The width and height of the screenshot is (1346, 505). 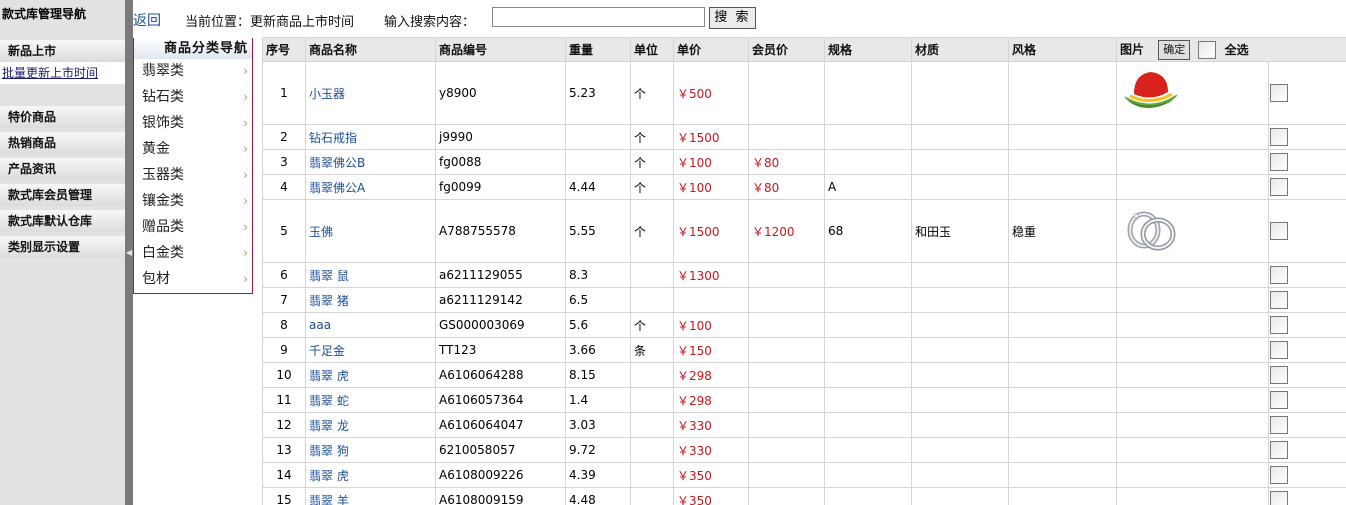 What do you see at coordinates (193, 72) in the screenshot?
I see `category-item: 翡翠类 ›` at bounding box center [193, 72].